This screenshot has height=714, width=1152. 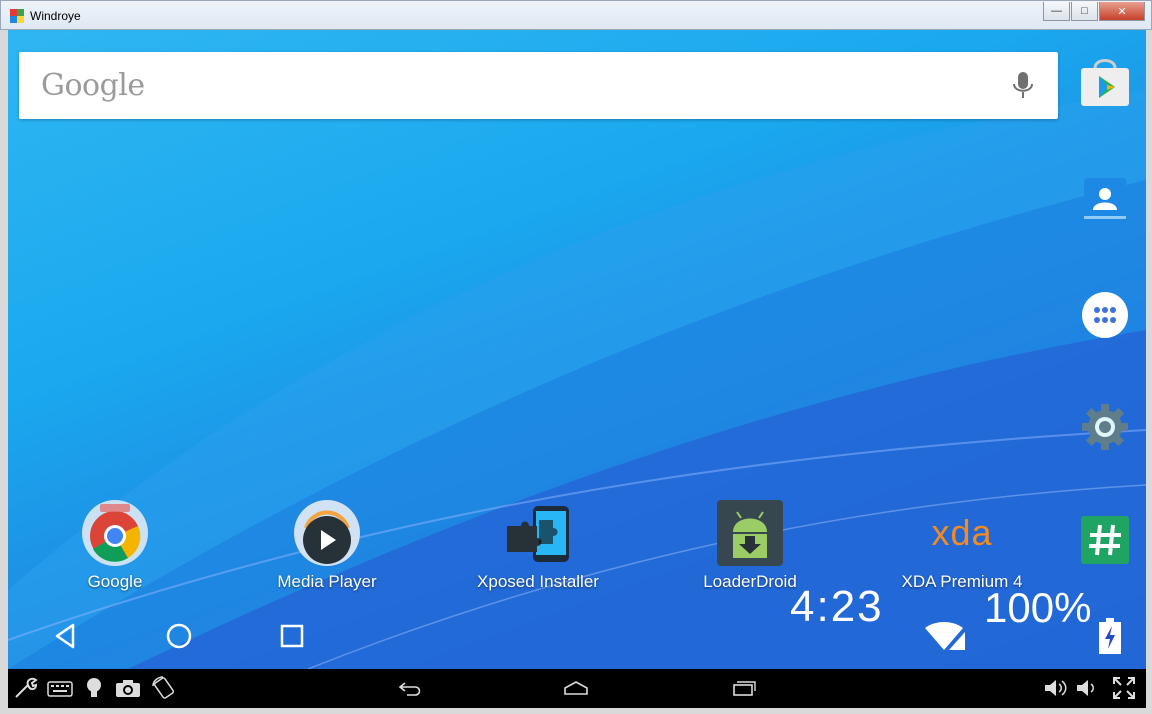 I want to click on minimize-button: —, so click(x=1056, y=11).